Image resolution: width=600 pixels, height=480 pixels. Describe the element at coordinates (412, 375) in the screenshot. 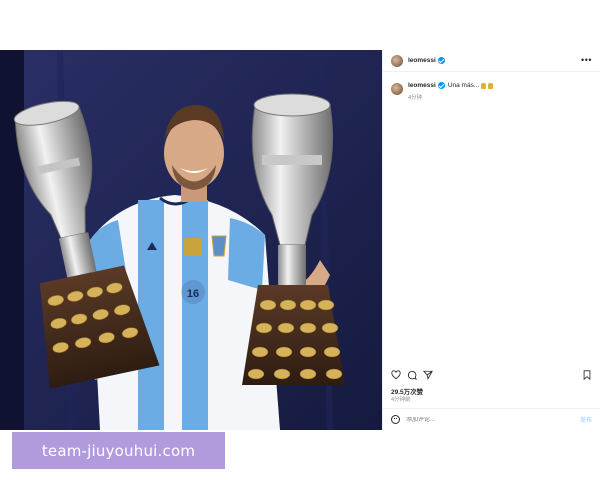

I see `comment-icon` at that location.